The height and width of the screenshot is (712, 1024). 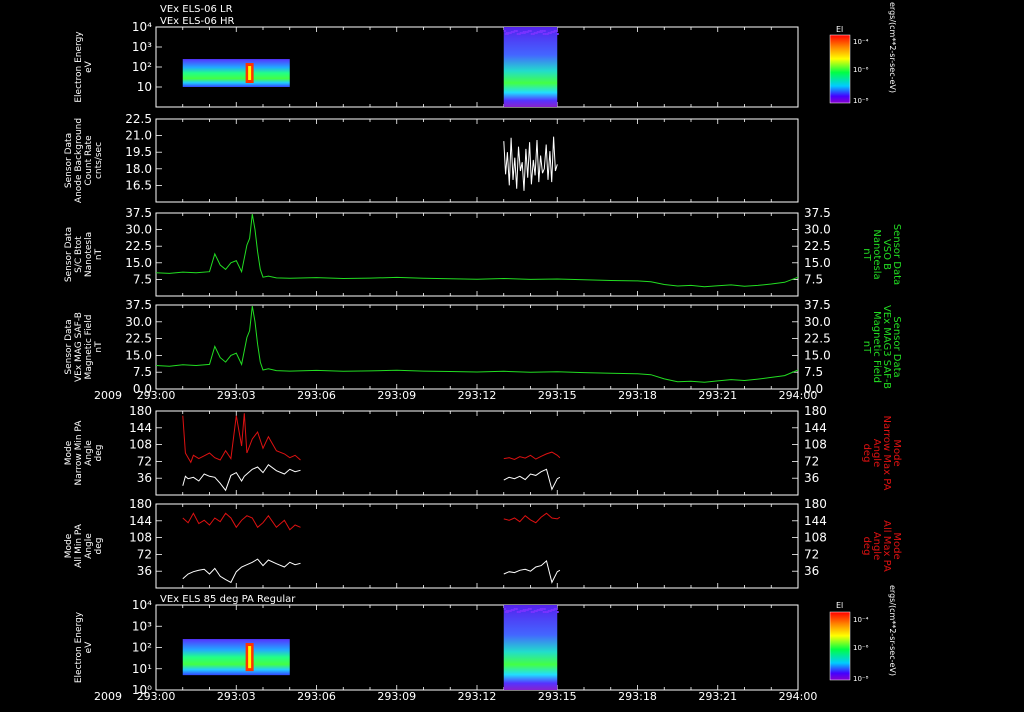 I want to click on y-tick-label-right: 7.5, so click(x=813, y=372).